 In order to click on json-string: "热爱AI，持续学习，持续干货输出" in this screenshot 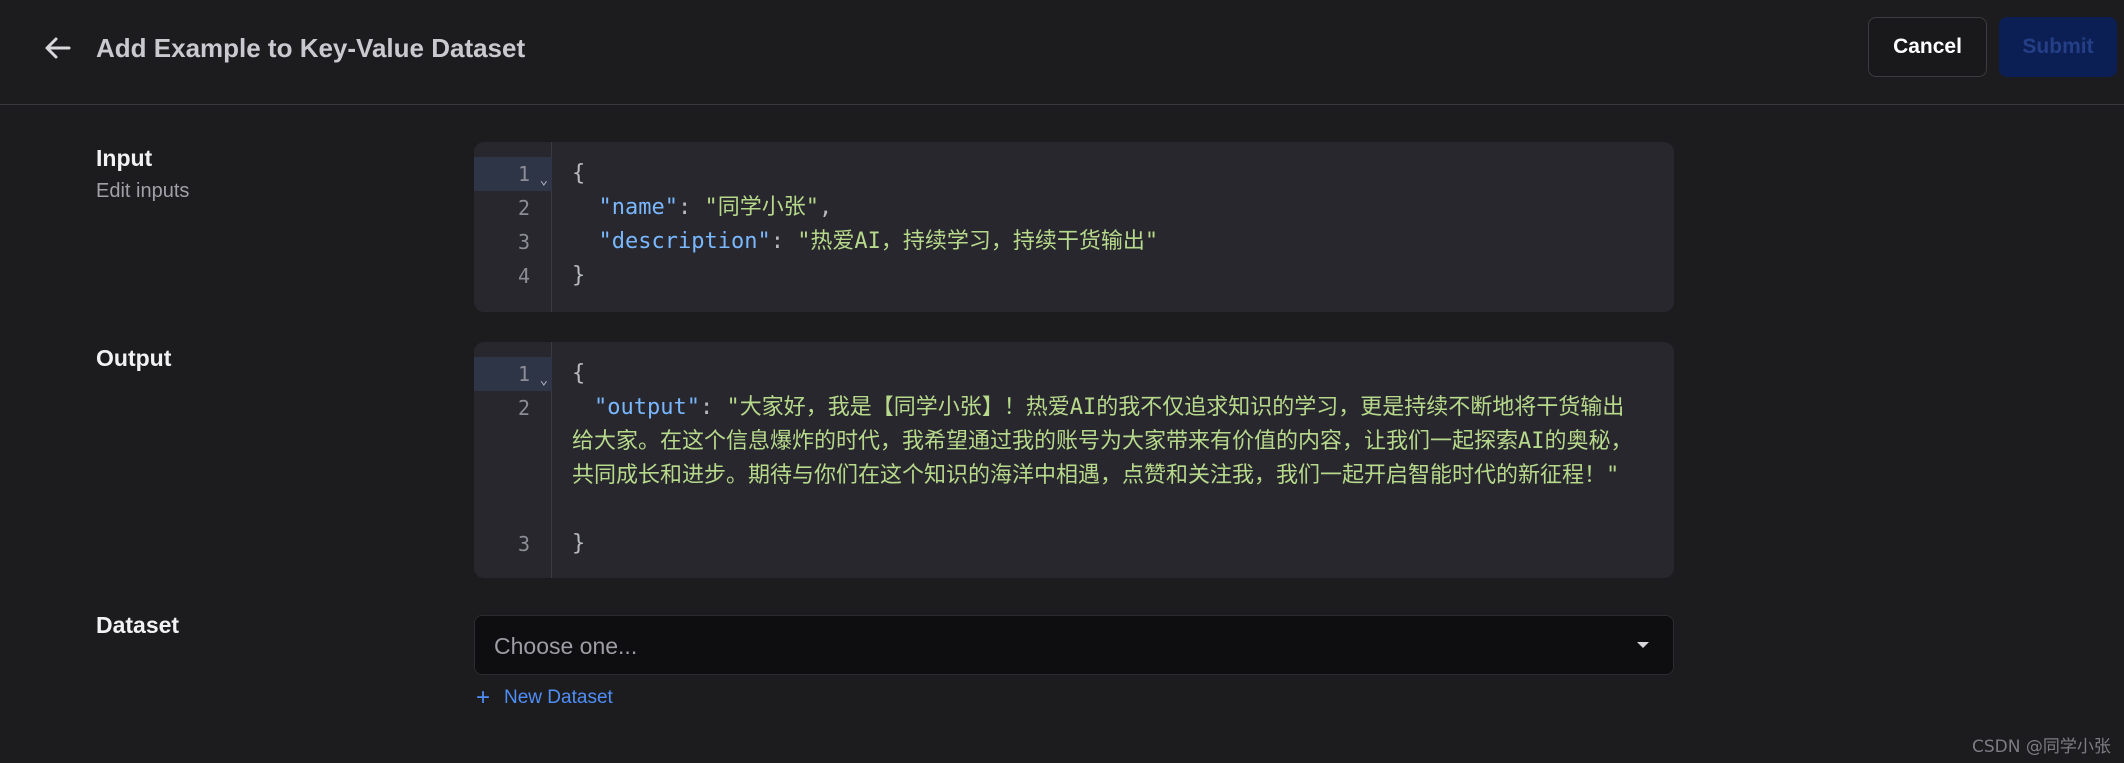, I will do `click(978, 241)`.